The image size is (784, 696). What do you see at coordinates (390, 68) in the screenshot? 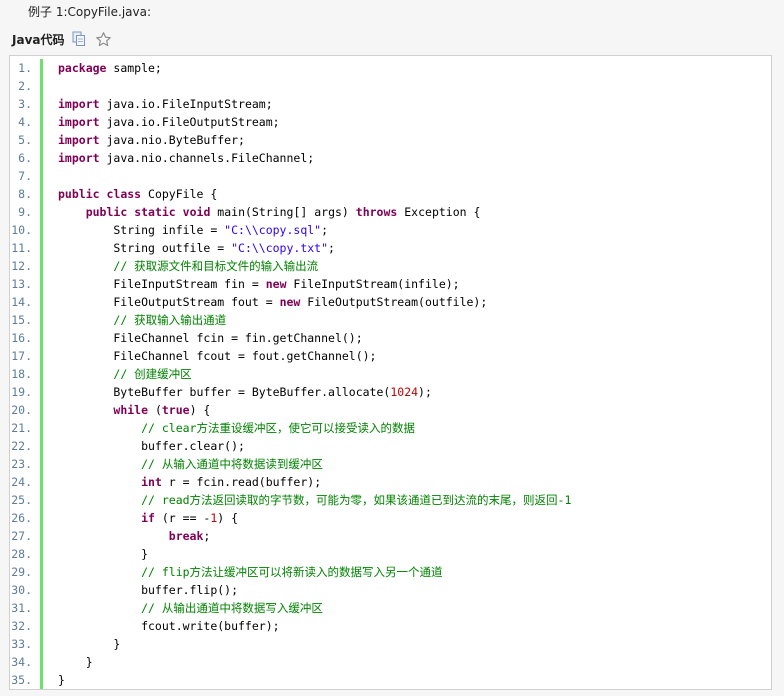
I see `code-line: 1. package sample;` at bounding box center [390, 68].